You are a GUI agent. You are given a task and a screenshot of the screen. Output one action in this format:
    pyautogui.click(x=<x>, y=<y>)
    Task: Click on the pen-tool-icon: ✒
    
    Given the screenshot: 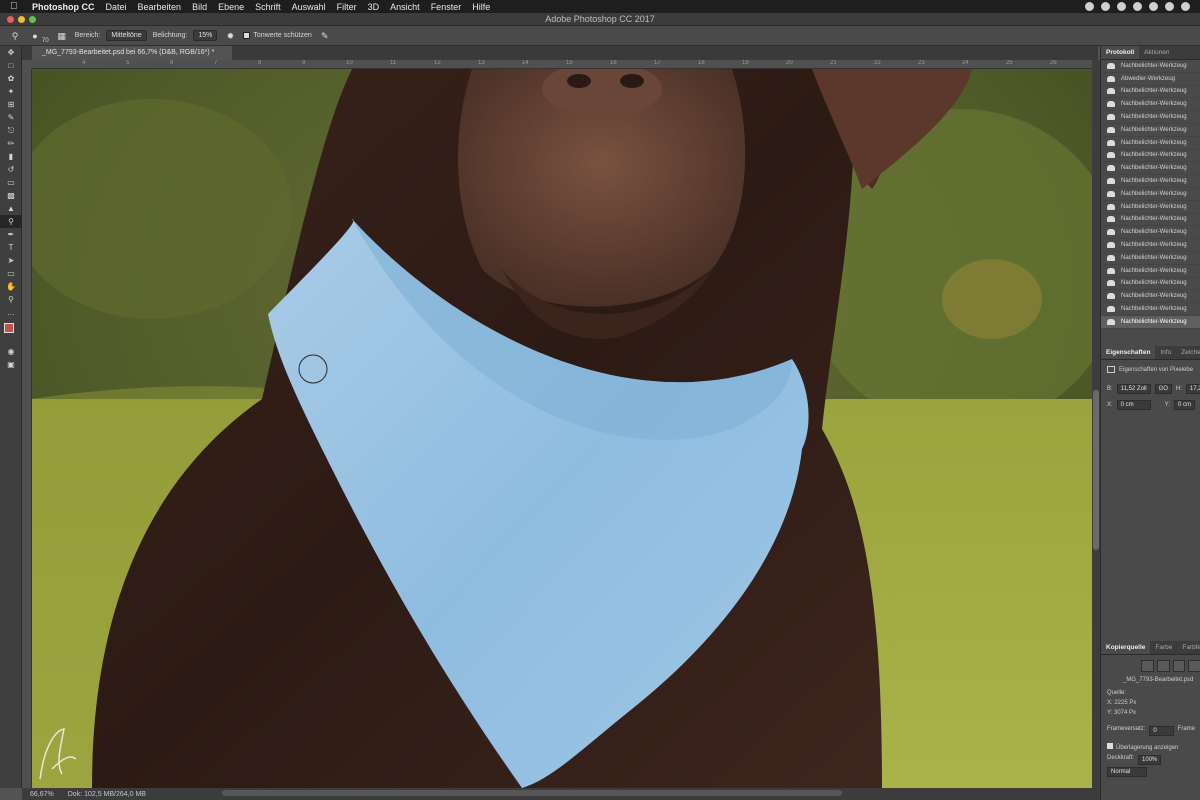 What is the action you would take?
    pyautogui.click(x=11, y=234)
    